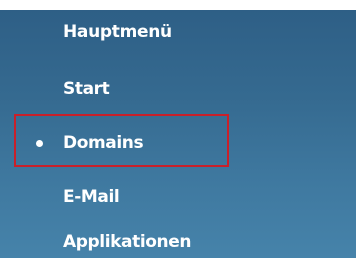 This screenshot has width=356, height=258. Describe the element at coordinates (91, 197) in the screenshot. I see `menu-item-email: E-Mail` at that location.